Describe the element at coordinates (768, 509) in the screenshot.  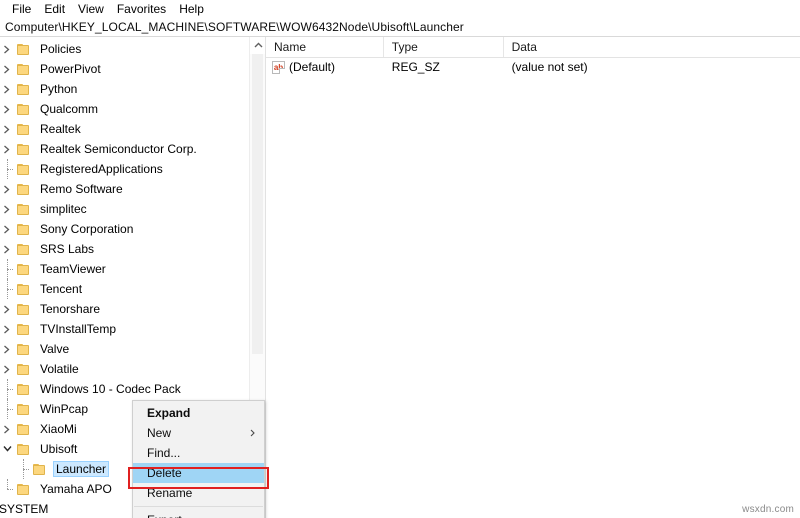
I see `watermark: wsxdn.com` at that location.